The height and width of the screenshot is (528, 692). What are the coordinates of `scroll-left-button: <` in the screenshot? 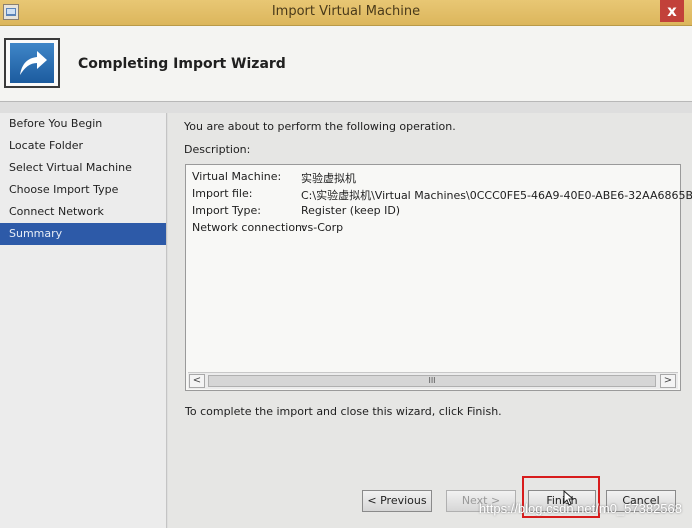 It's located at (197, 381).